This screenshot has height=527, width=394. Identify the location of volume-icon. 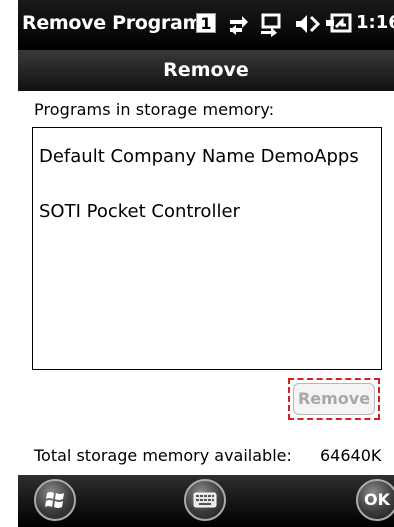
(307, 24).